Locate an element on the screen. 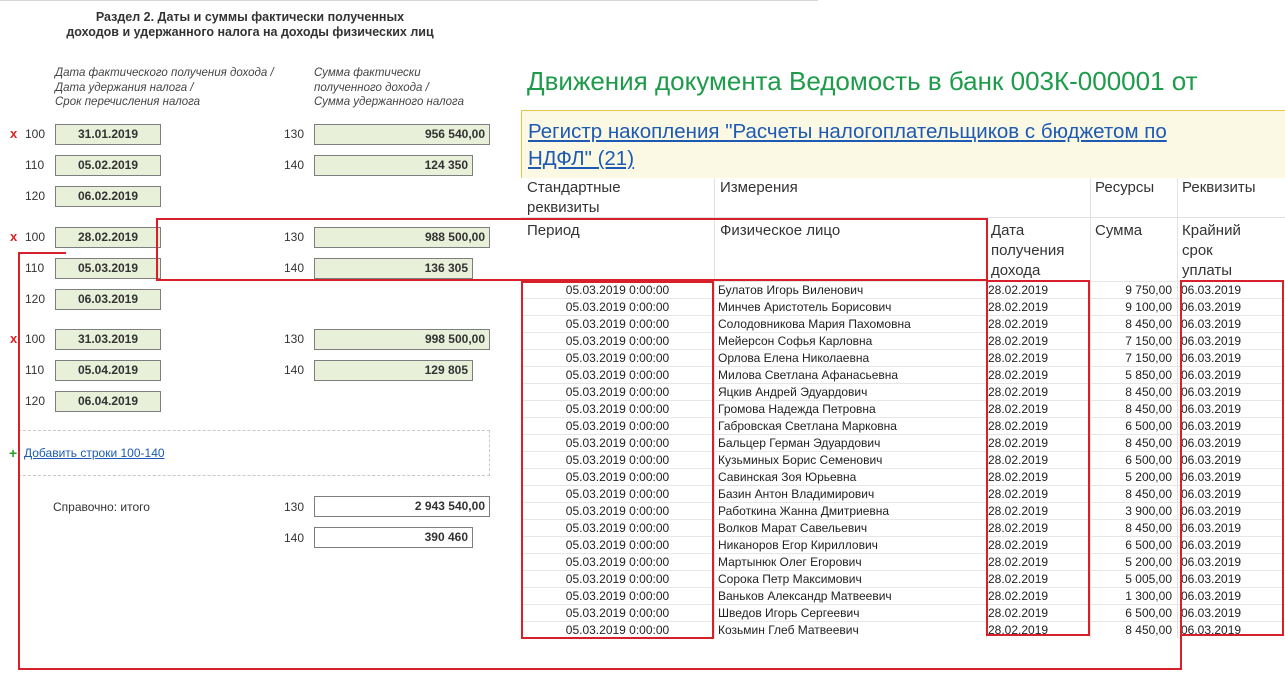 This screenshot has width=1285, height=686. column-header-income-date: Дата получения дохода is located at coordinates (1027, 251).